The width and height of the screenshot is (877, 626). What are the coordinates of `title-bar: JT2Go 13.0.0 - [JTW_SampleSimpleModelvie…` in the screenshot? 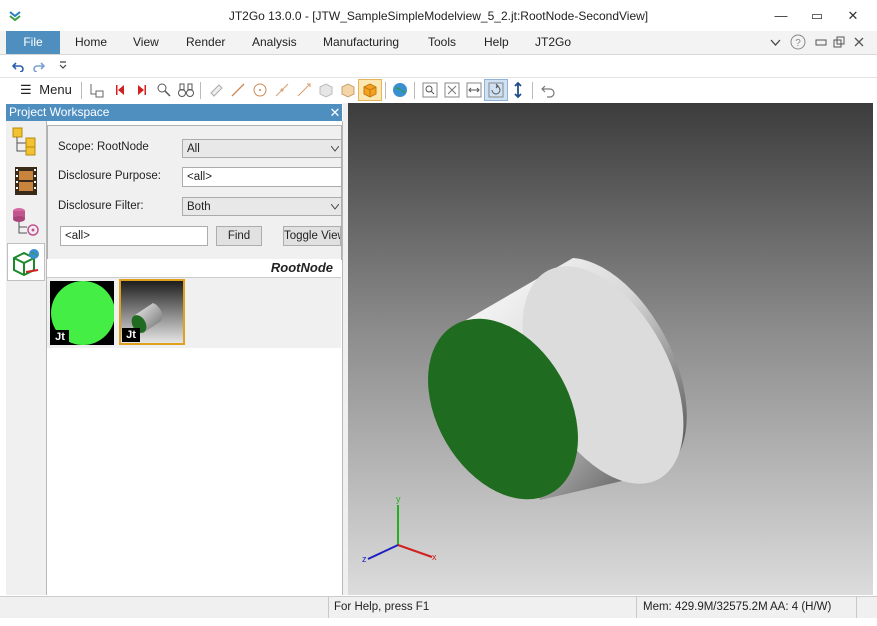 It's located at (438, 15).